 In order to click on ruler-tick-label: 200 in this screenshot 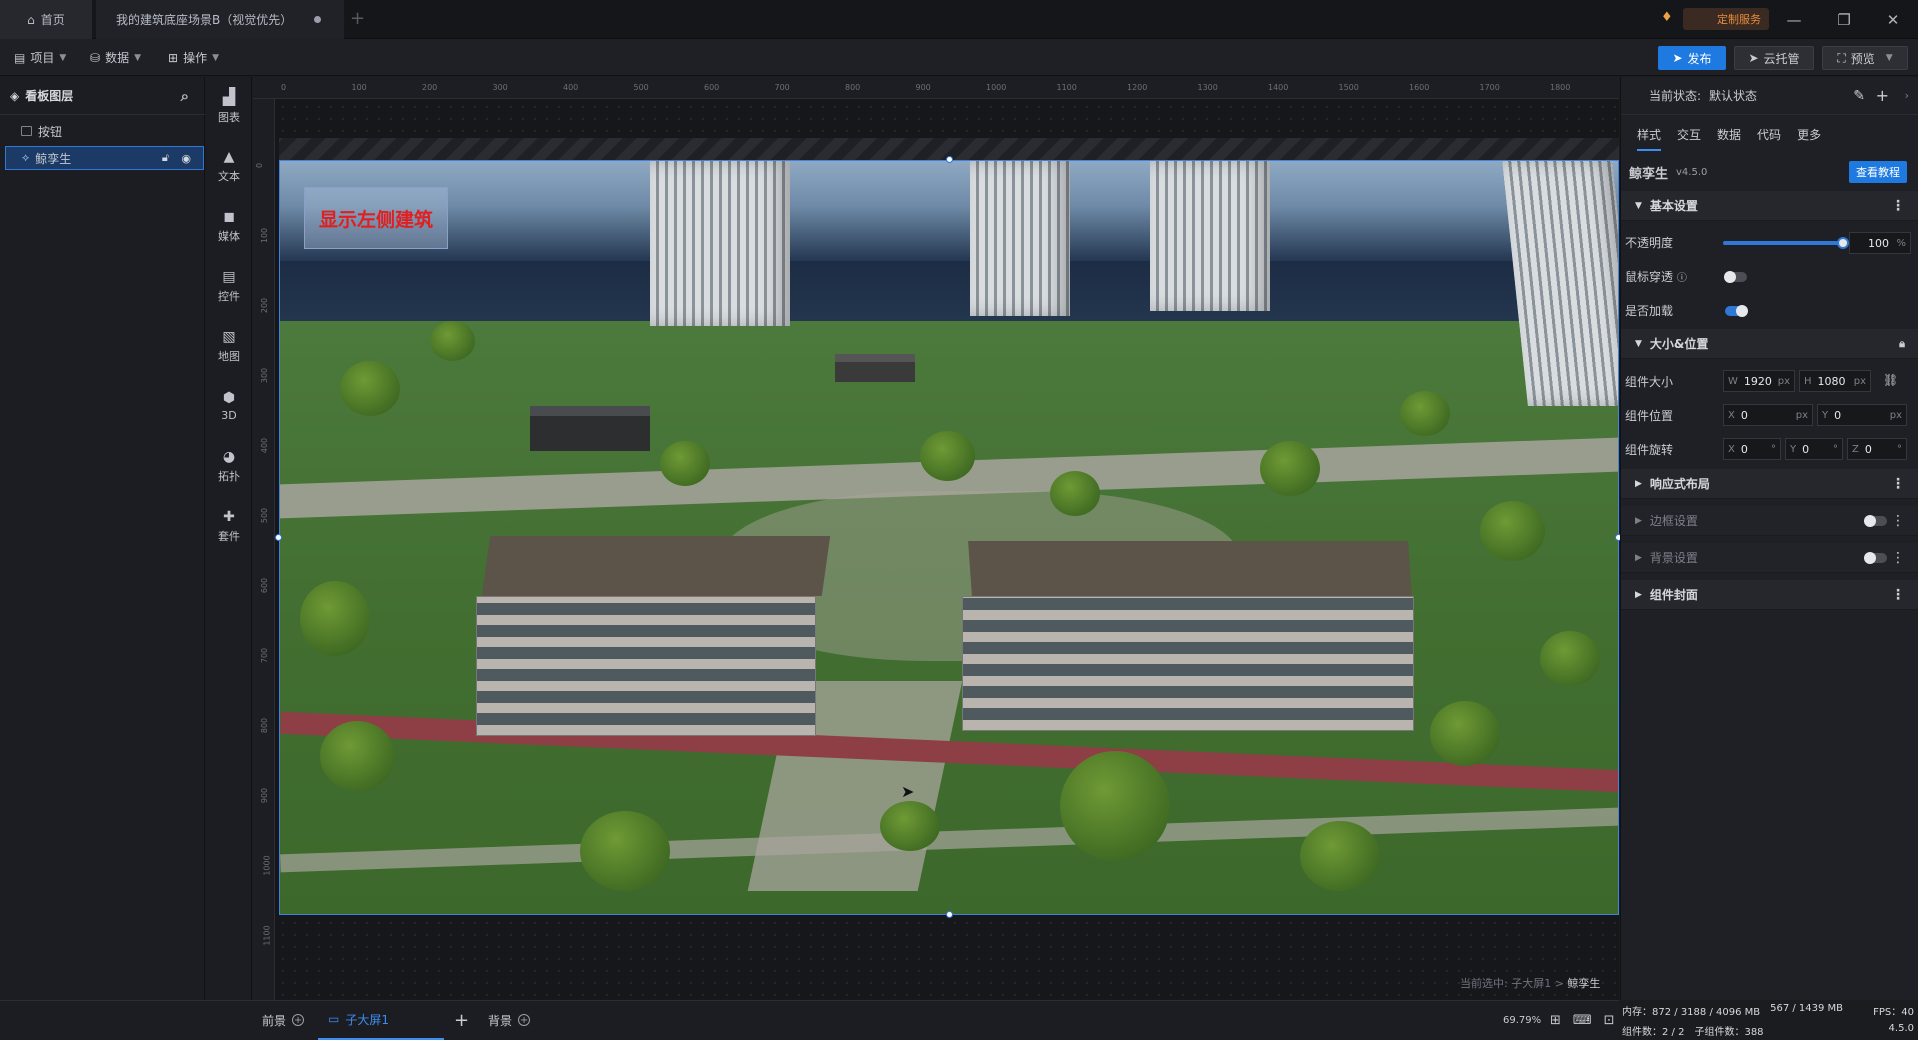, I will do `click(430, 87)`.